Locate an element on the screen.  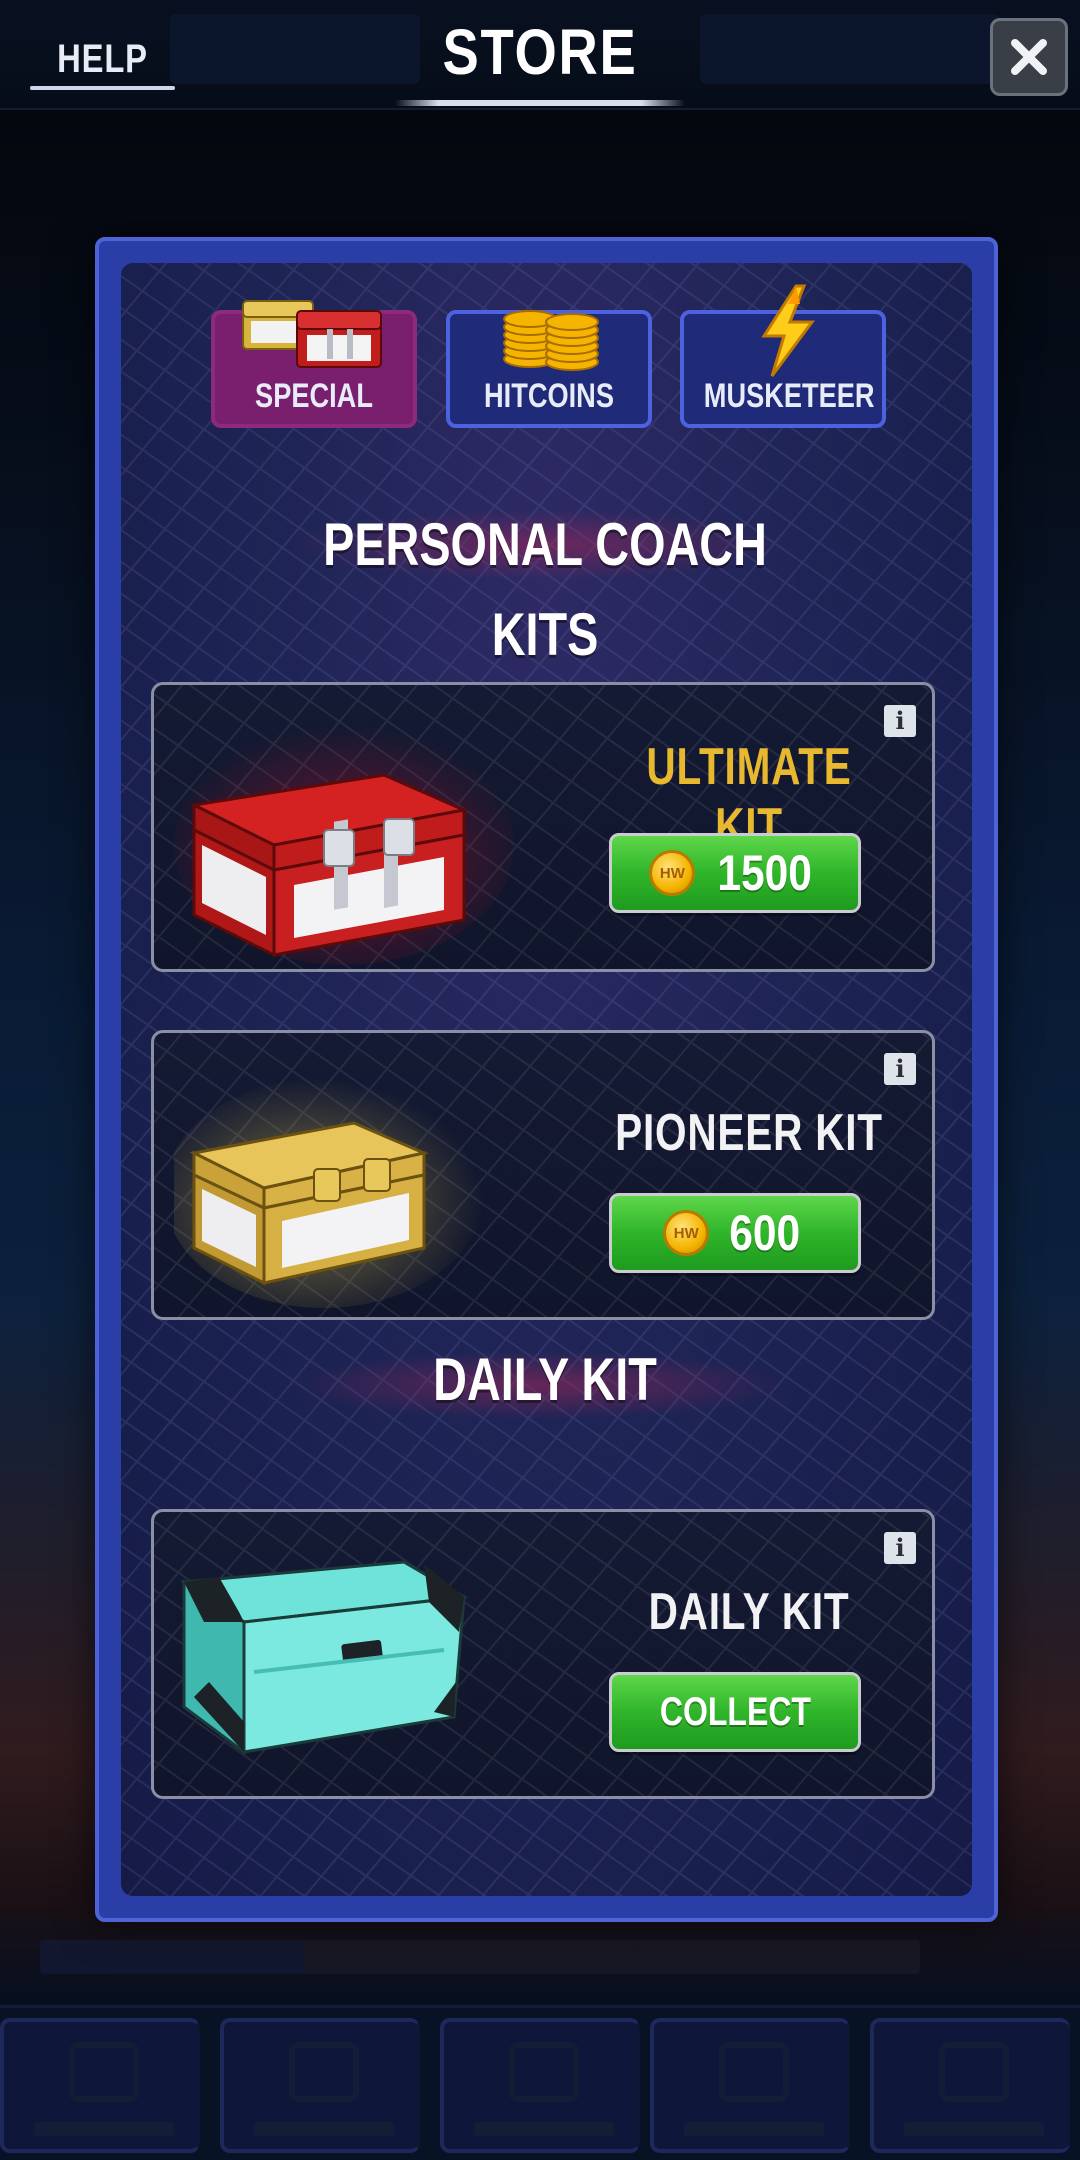
cyan-chest-icon is located at coordinates (324, 1657).